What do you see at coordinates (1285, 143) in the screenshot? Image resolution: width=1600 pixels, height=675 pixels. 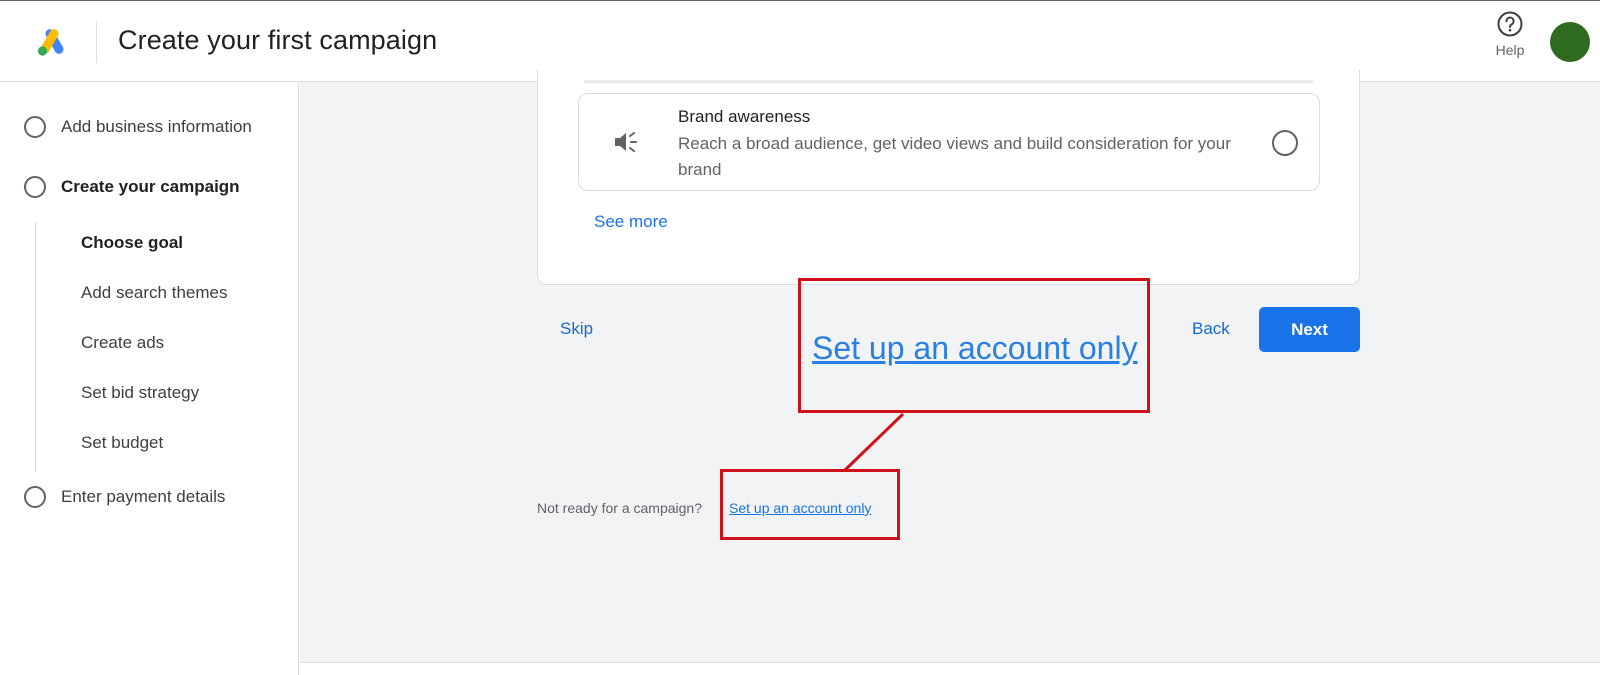 I see `goal-option-radio` at bounding box center [1285, 143].